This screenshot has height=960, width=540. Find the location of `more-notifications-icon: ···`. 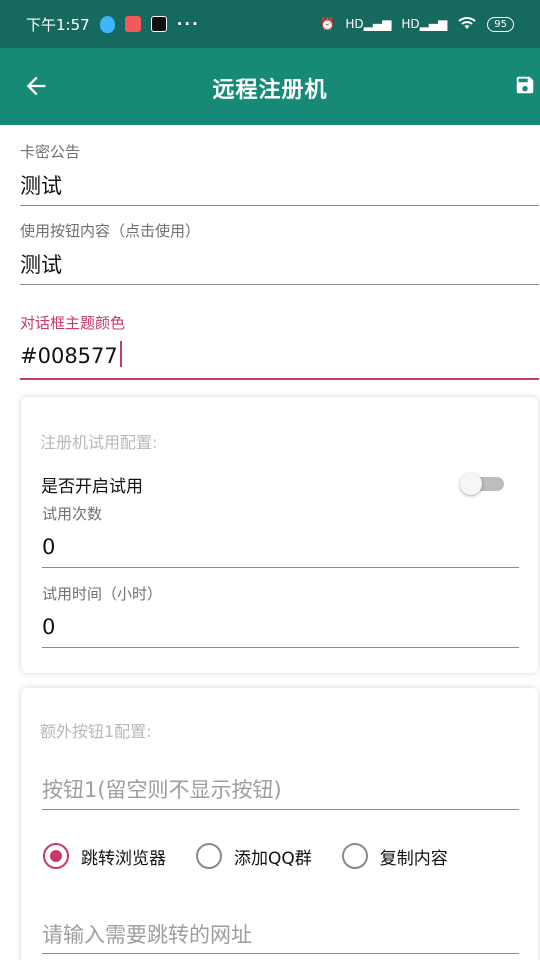

more-notifications-icon: ··· is located at coordinates (188, 24).